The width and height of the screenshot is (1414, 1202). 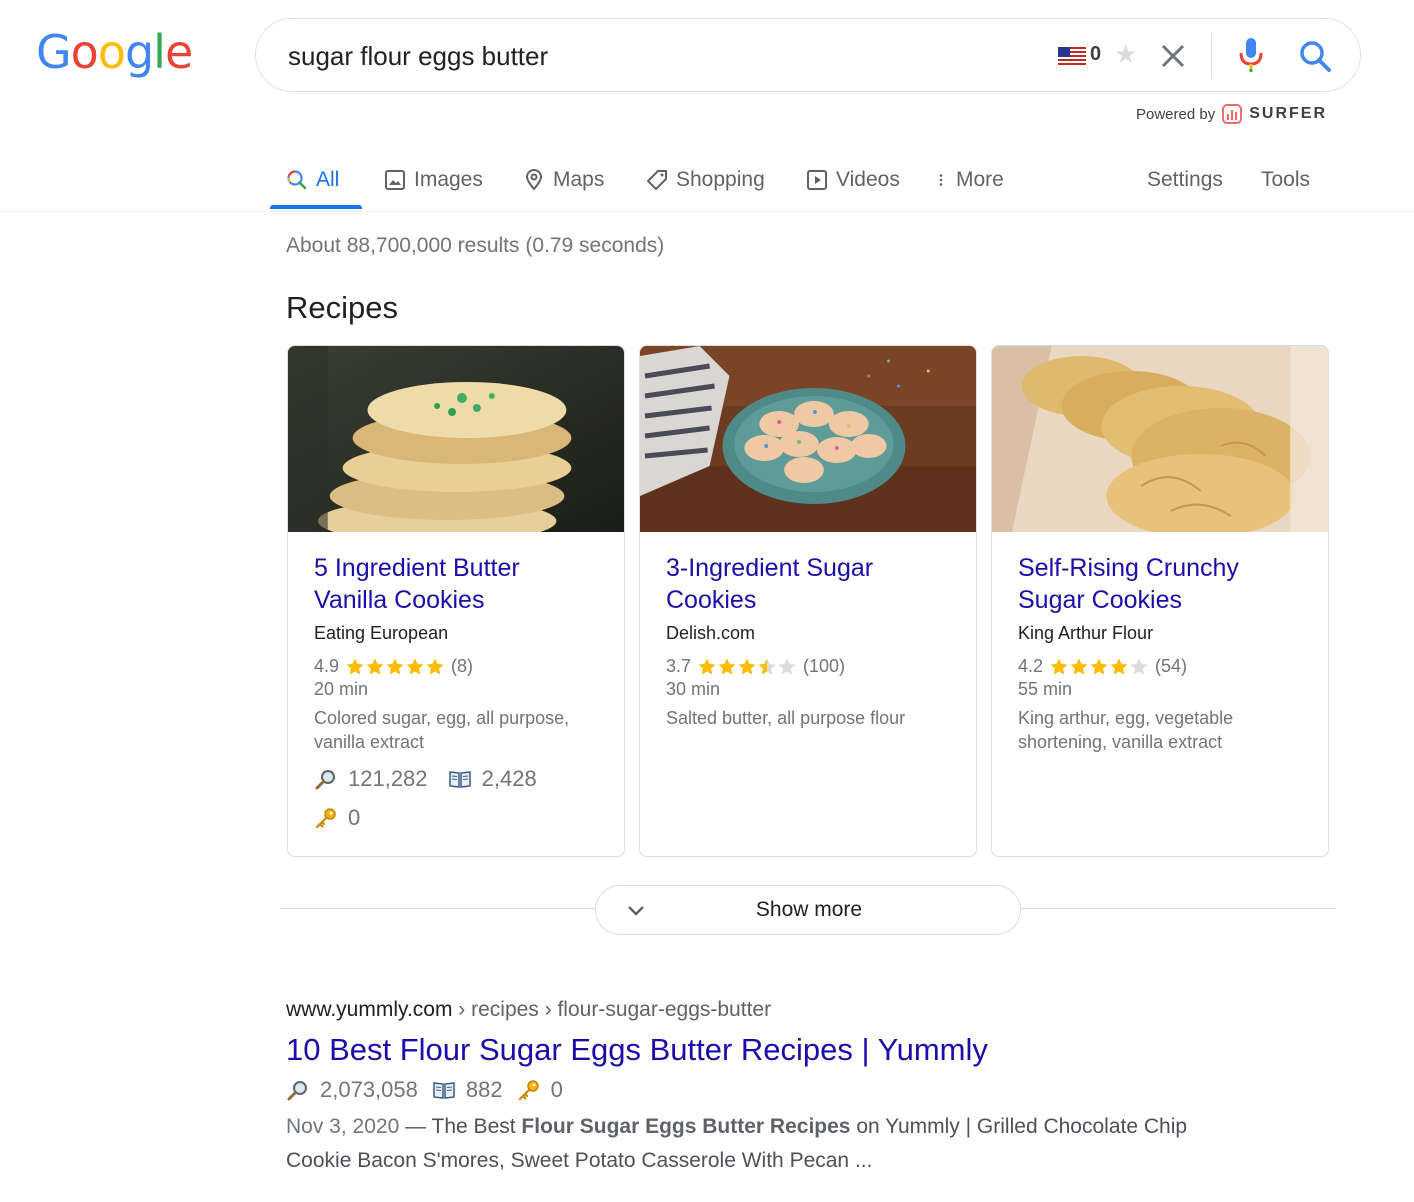 What do you see at coordinates (1251, 55) in the screenshot?
I see `microphone-icon` at bounding box center [1251, 55].